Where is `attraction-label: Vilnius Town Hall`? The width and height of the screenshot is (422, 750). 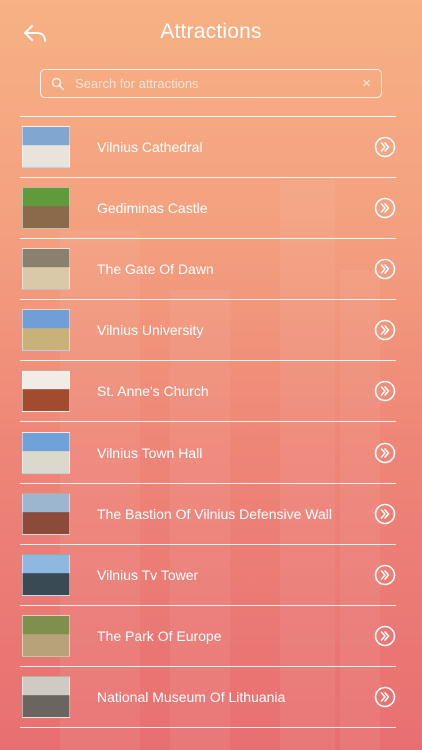 attraction-label: Vilnius Town Hall is located at coordinates (150, 452).